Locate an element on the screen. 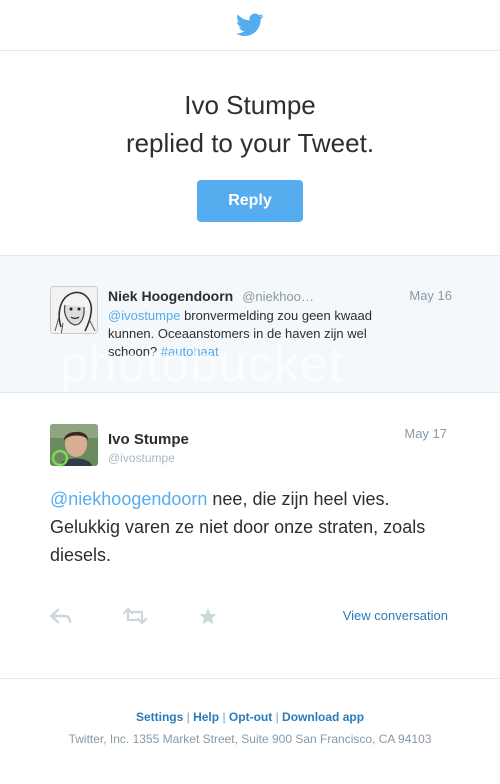  reply-button: Reply is located at coordinates (250, 201).